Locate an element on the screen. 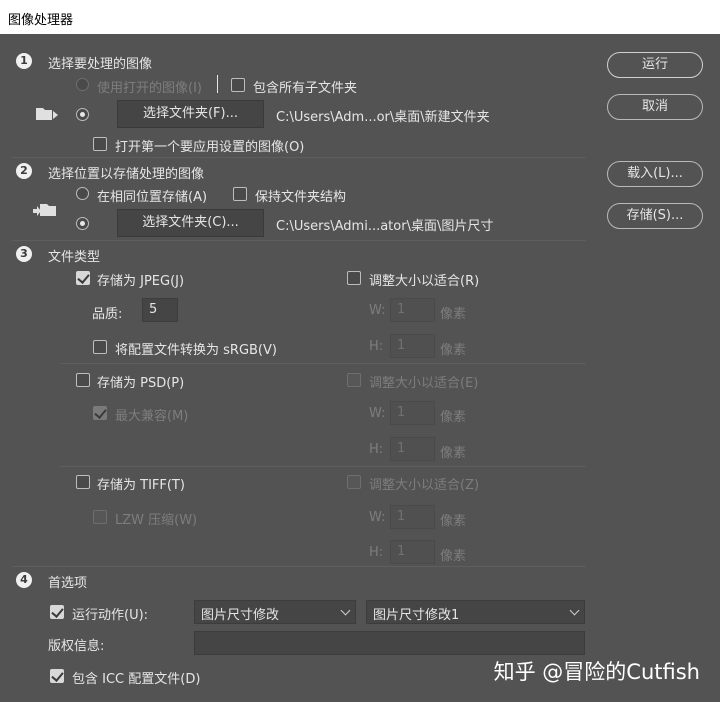 The width and height of the screenshot is (720, 702). keep-structure-checkbox is located at coordinates (240, 194).